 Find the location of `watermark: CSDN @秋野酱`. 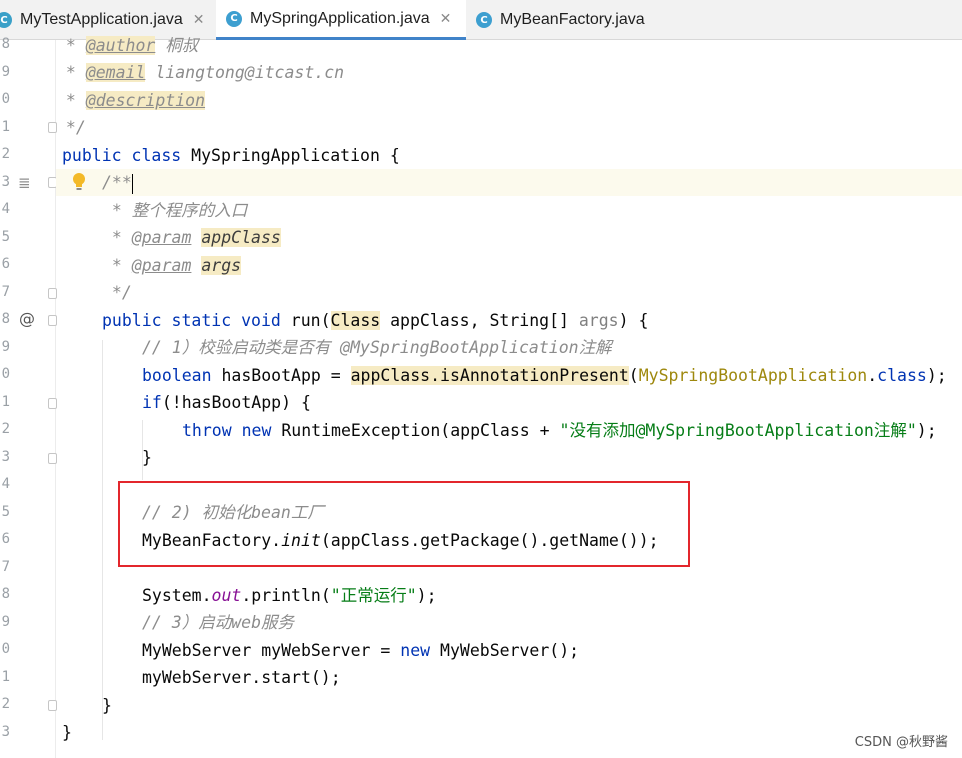

watermark: CSDN @秋野酱 is located at coordinates (901, 742).